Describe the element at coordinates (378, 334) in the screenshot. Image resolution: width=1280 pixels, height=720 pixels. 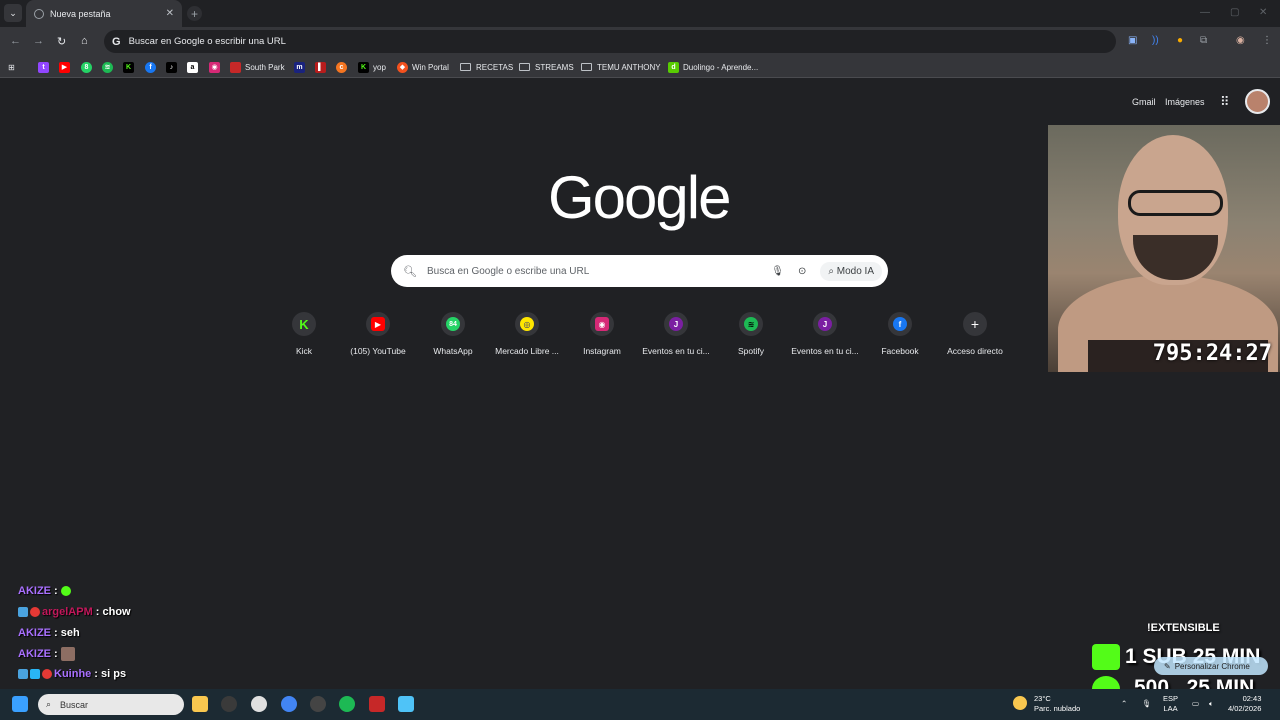
I see `shortcut-youtube: ▶ (105) YouTube` at that location.